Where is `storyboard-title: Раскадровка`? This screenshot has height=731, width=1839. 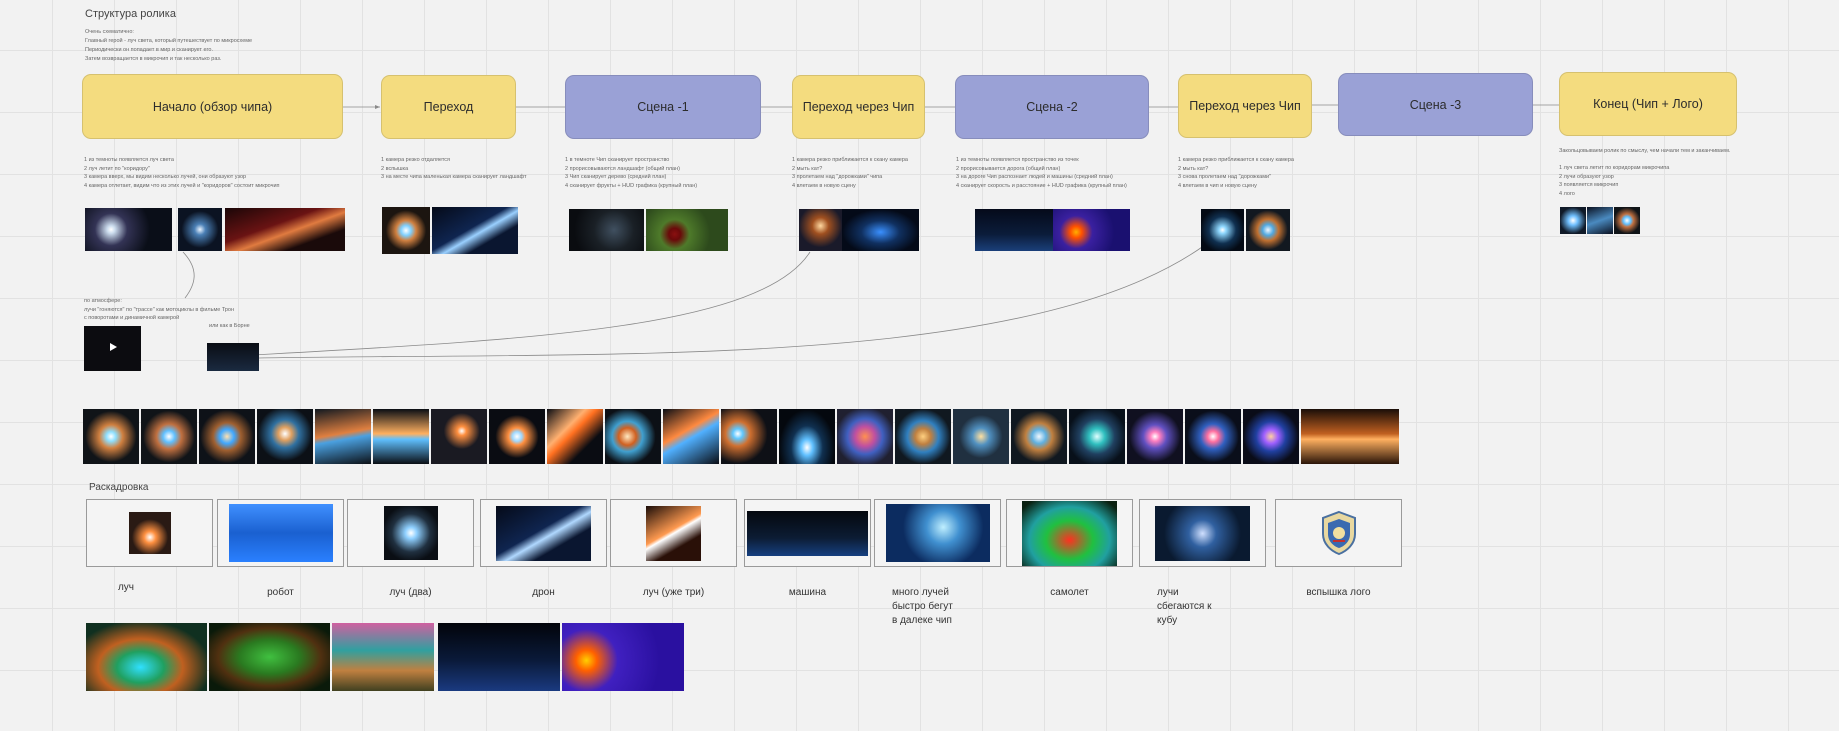 storyboard-title: Раскадровка is located at coordinates (119, 487).